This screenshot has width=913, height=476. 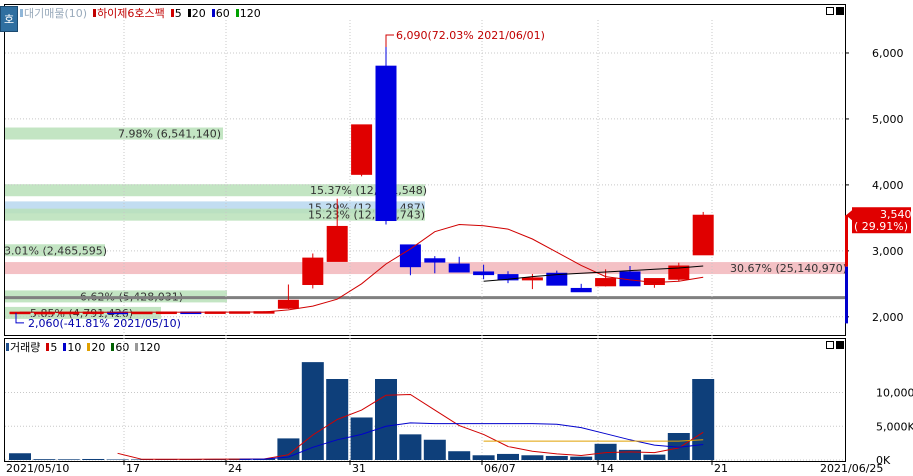 What do you see at coordinates (888, 119) in the screenshot?
I see `price-tick-label: 5,000` at bounding box center [888, 119].